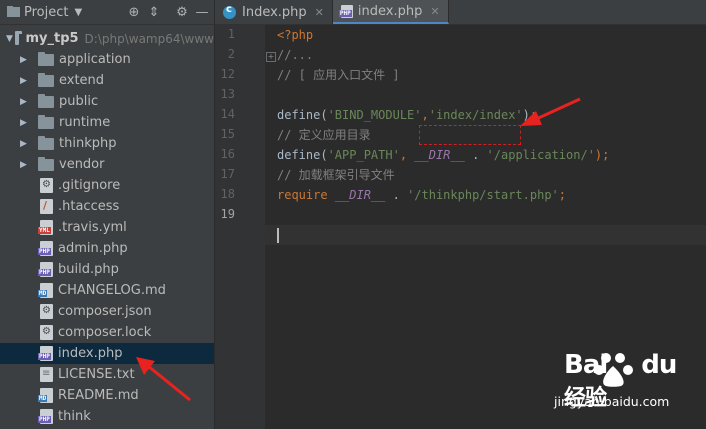 The image size is (706, 429). I want to click on code-token: // 定义应用目录, so click(324, 135).